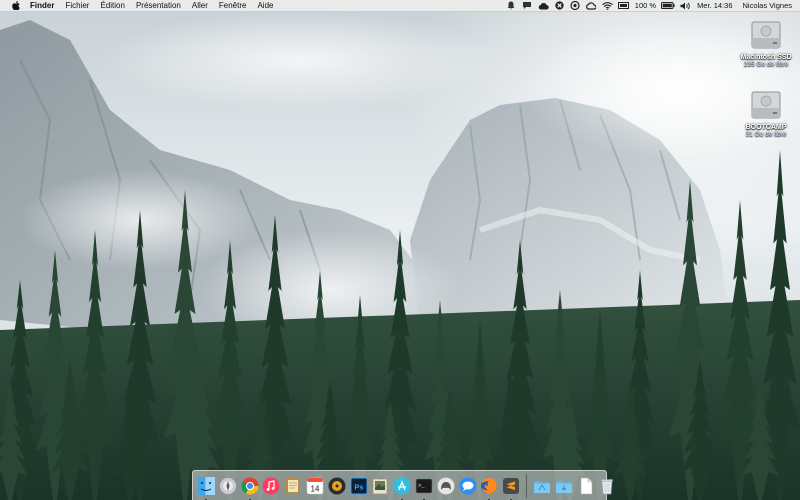 The image size is (800, 500). I want to click on trash-icon, so click(607, 486).